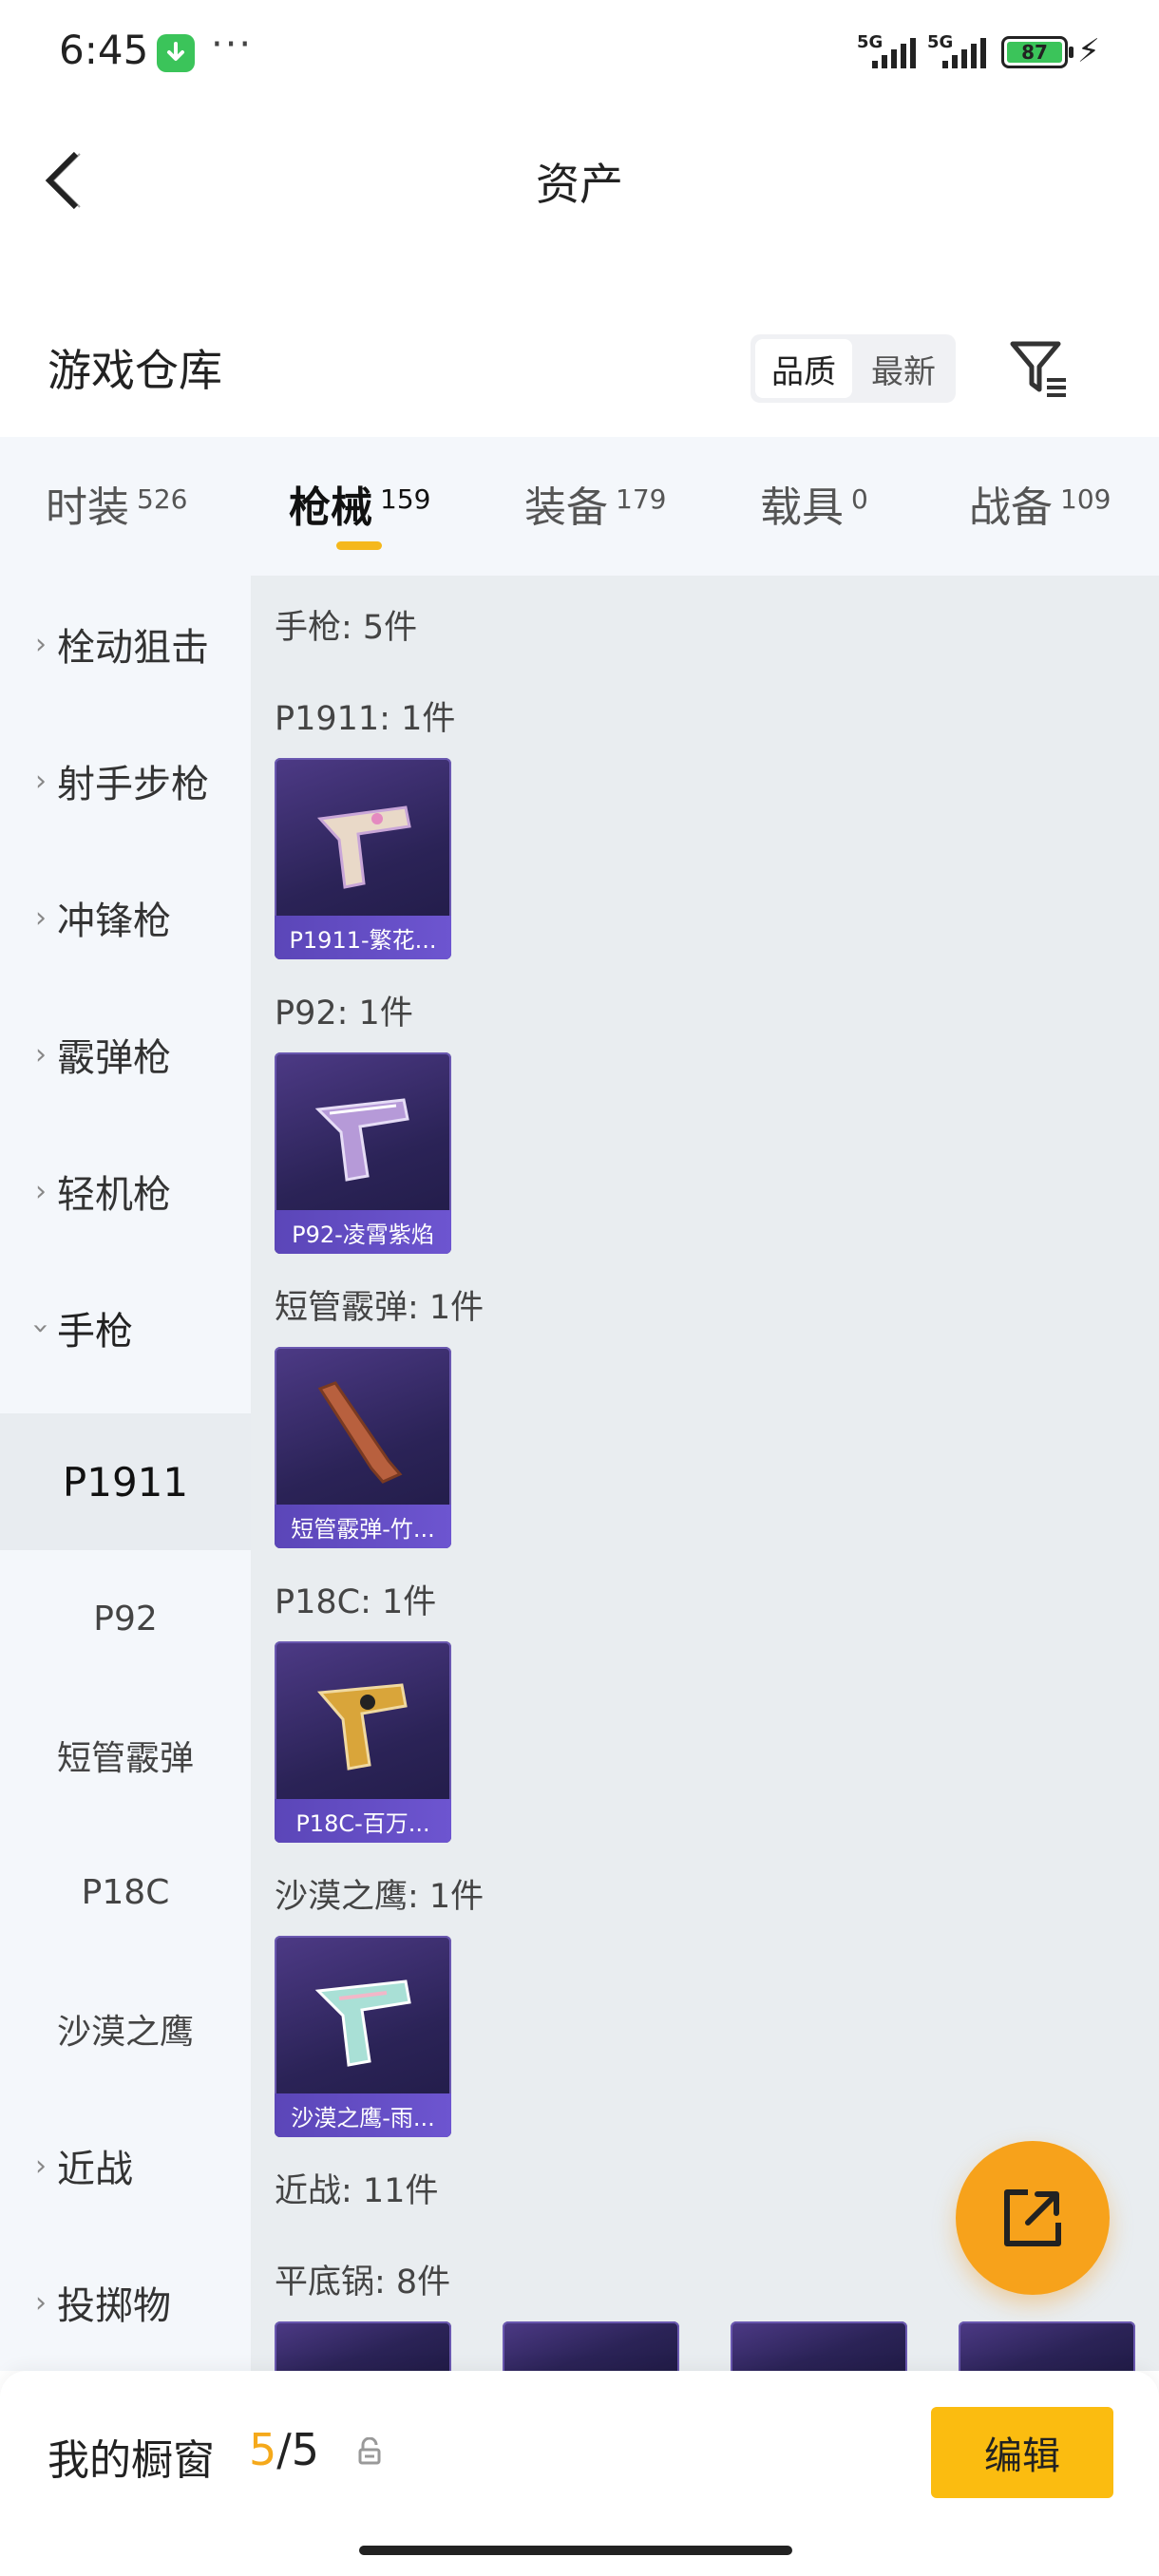  I want to click on page-title: 资产, so click(579, 184).